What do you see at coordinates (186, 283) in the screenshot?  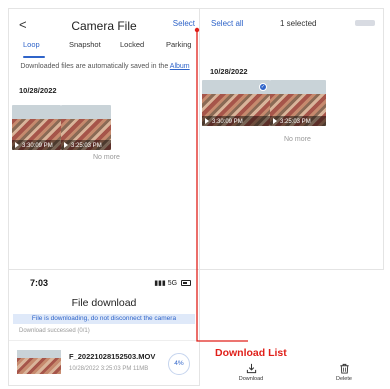 I see `battery-icon` at bounding box center [186, 283].